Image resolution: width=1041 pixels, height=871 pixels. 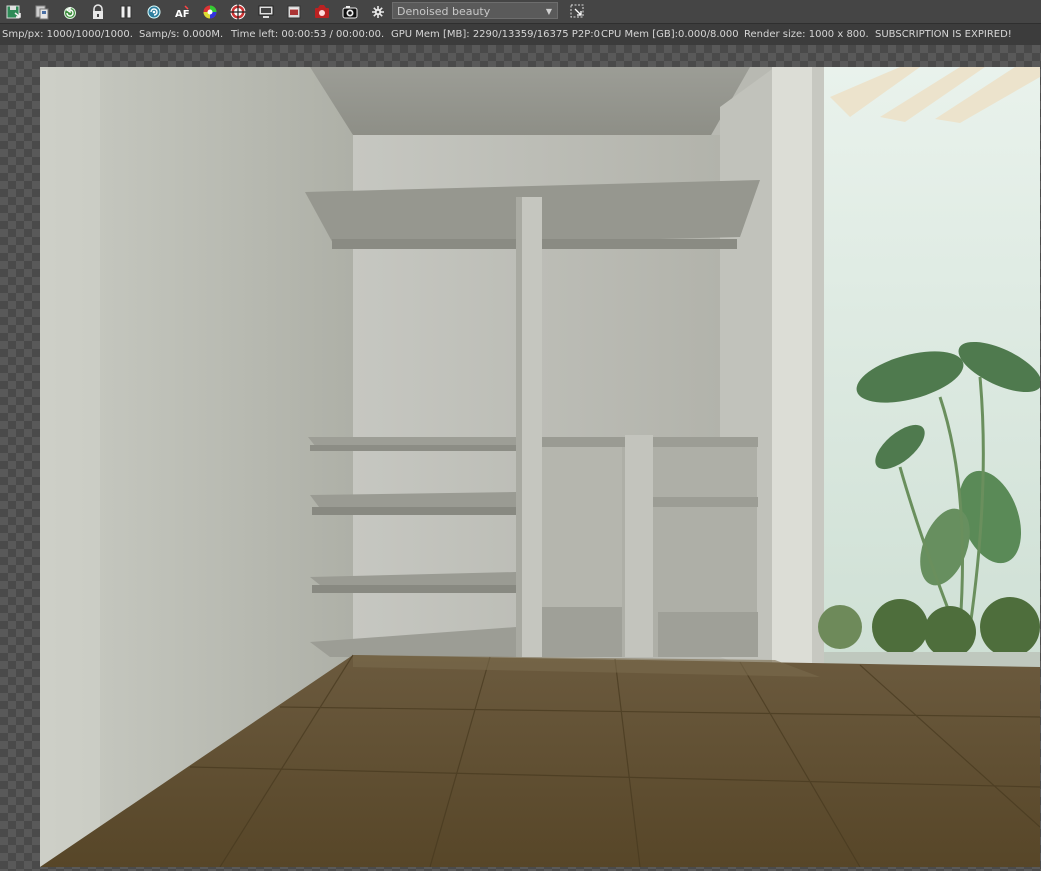 I want to click on samples-per-pixel: Smp/px: 1000/1000/1000., so click(x=67, y=34).